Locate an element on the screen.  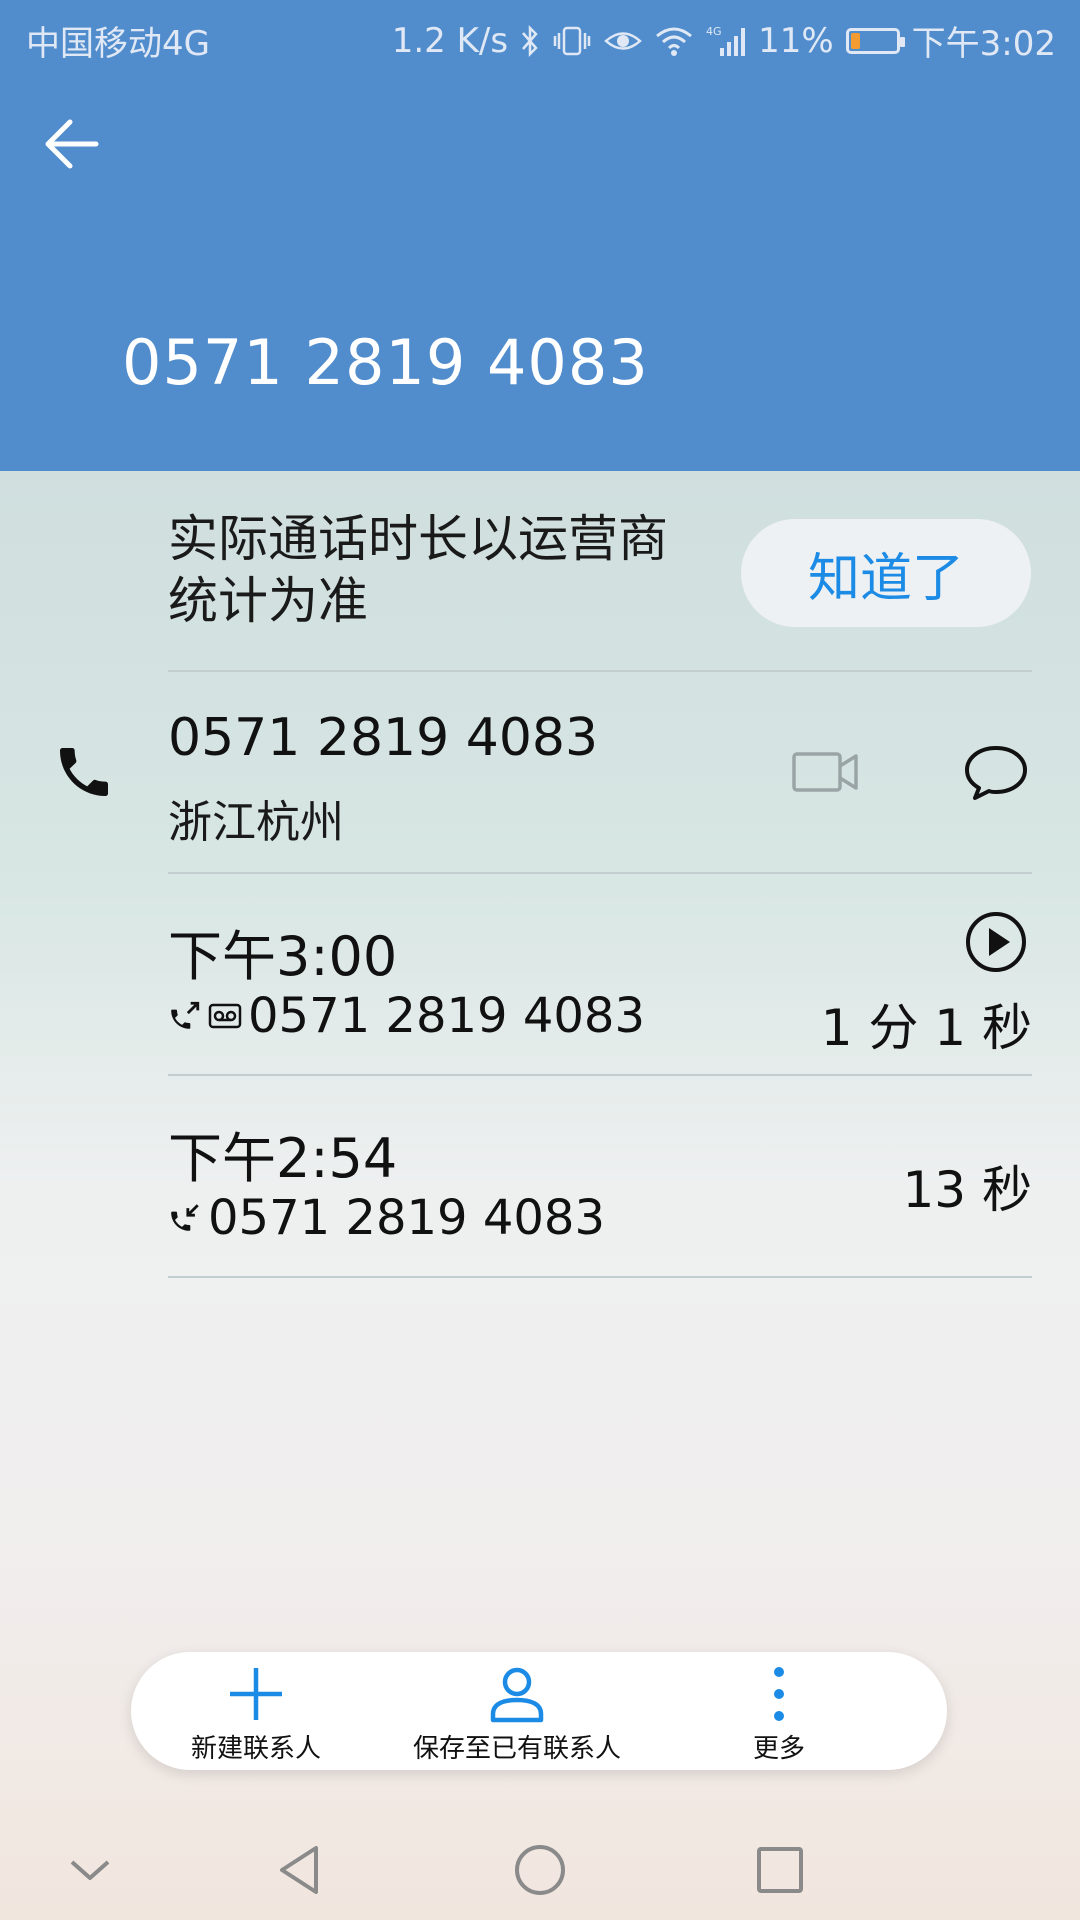
recents-square-icon is located at coordinates (780, 1870).